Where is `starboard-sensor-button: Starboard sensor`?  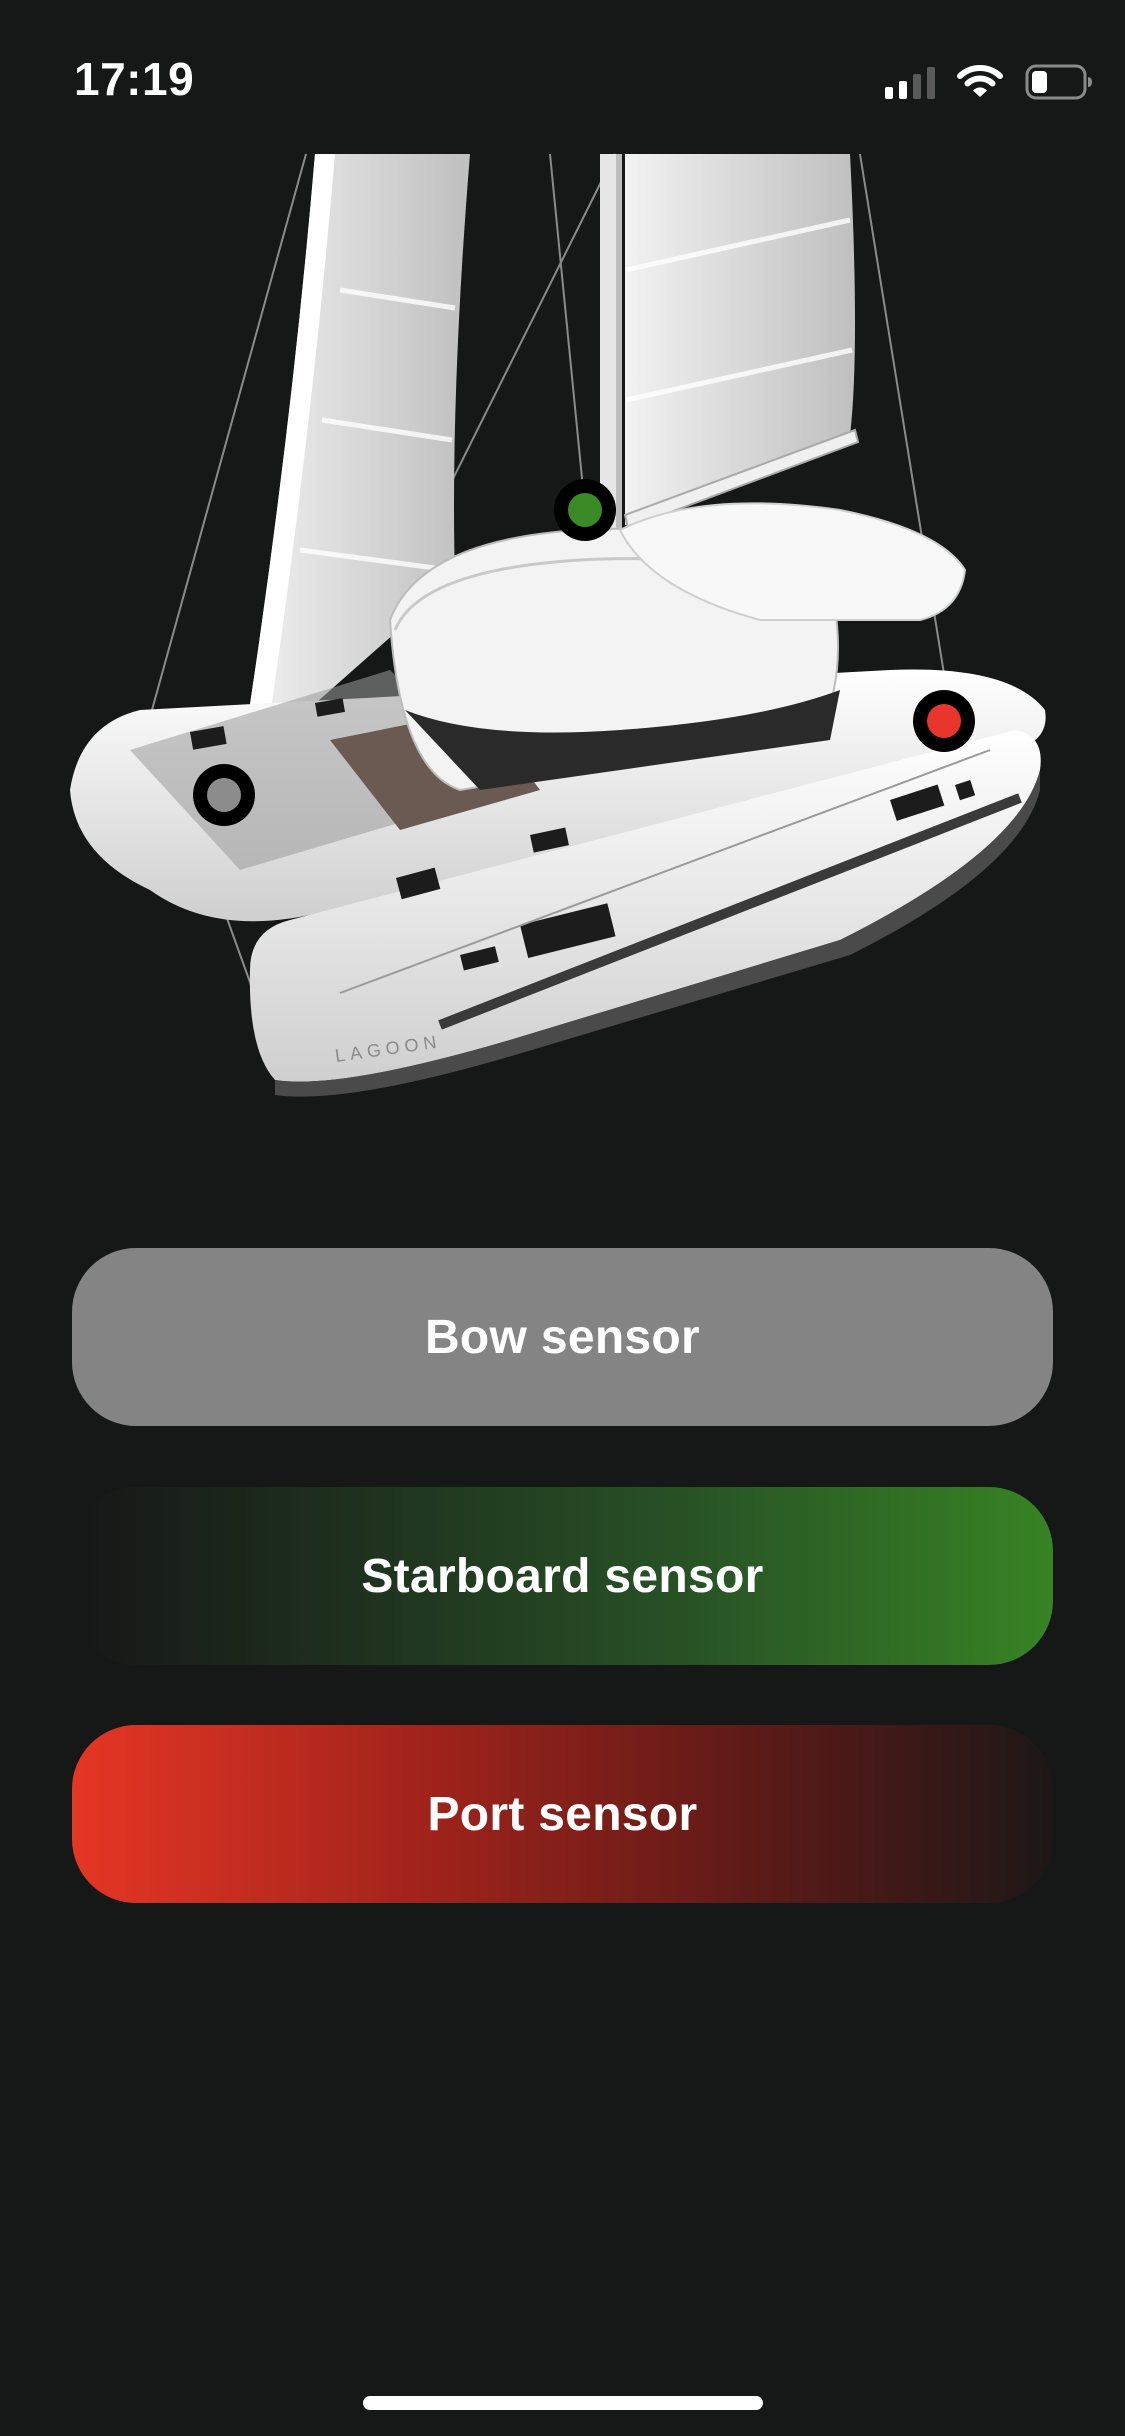 starboard-sensor-button: Starboard sensor is located at coordinates (562, 1576).